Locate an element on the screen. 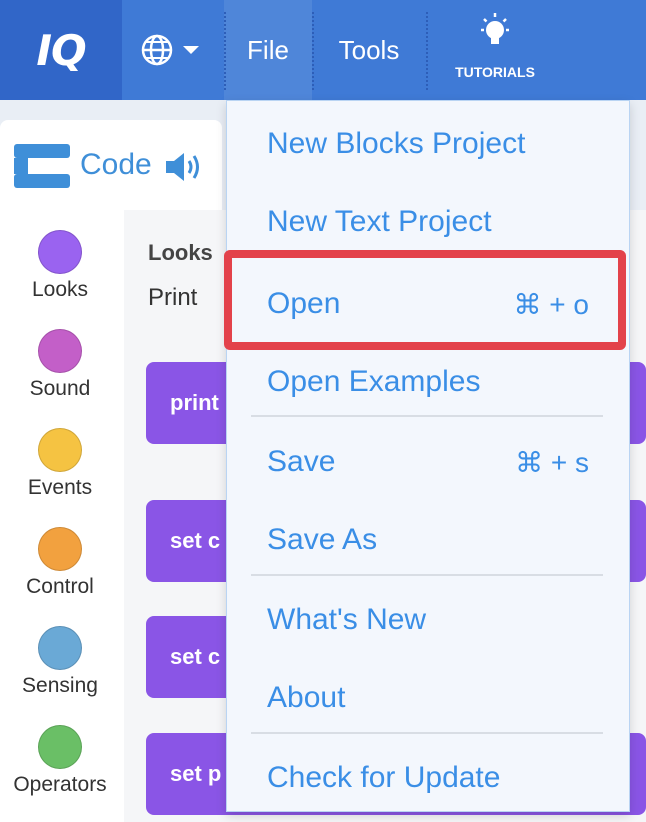 This screenshot has height=822, width=646. menu-item-label: Open Examples is located at coordinates (374, 381).